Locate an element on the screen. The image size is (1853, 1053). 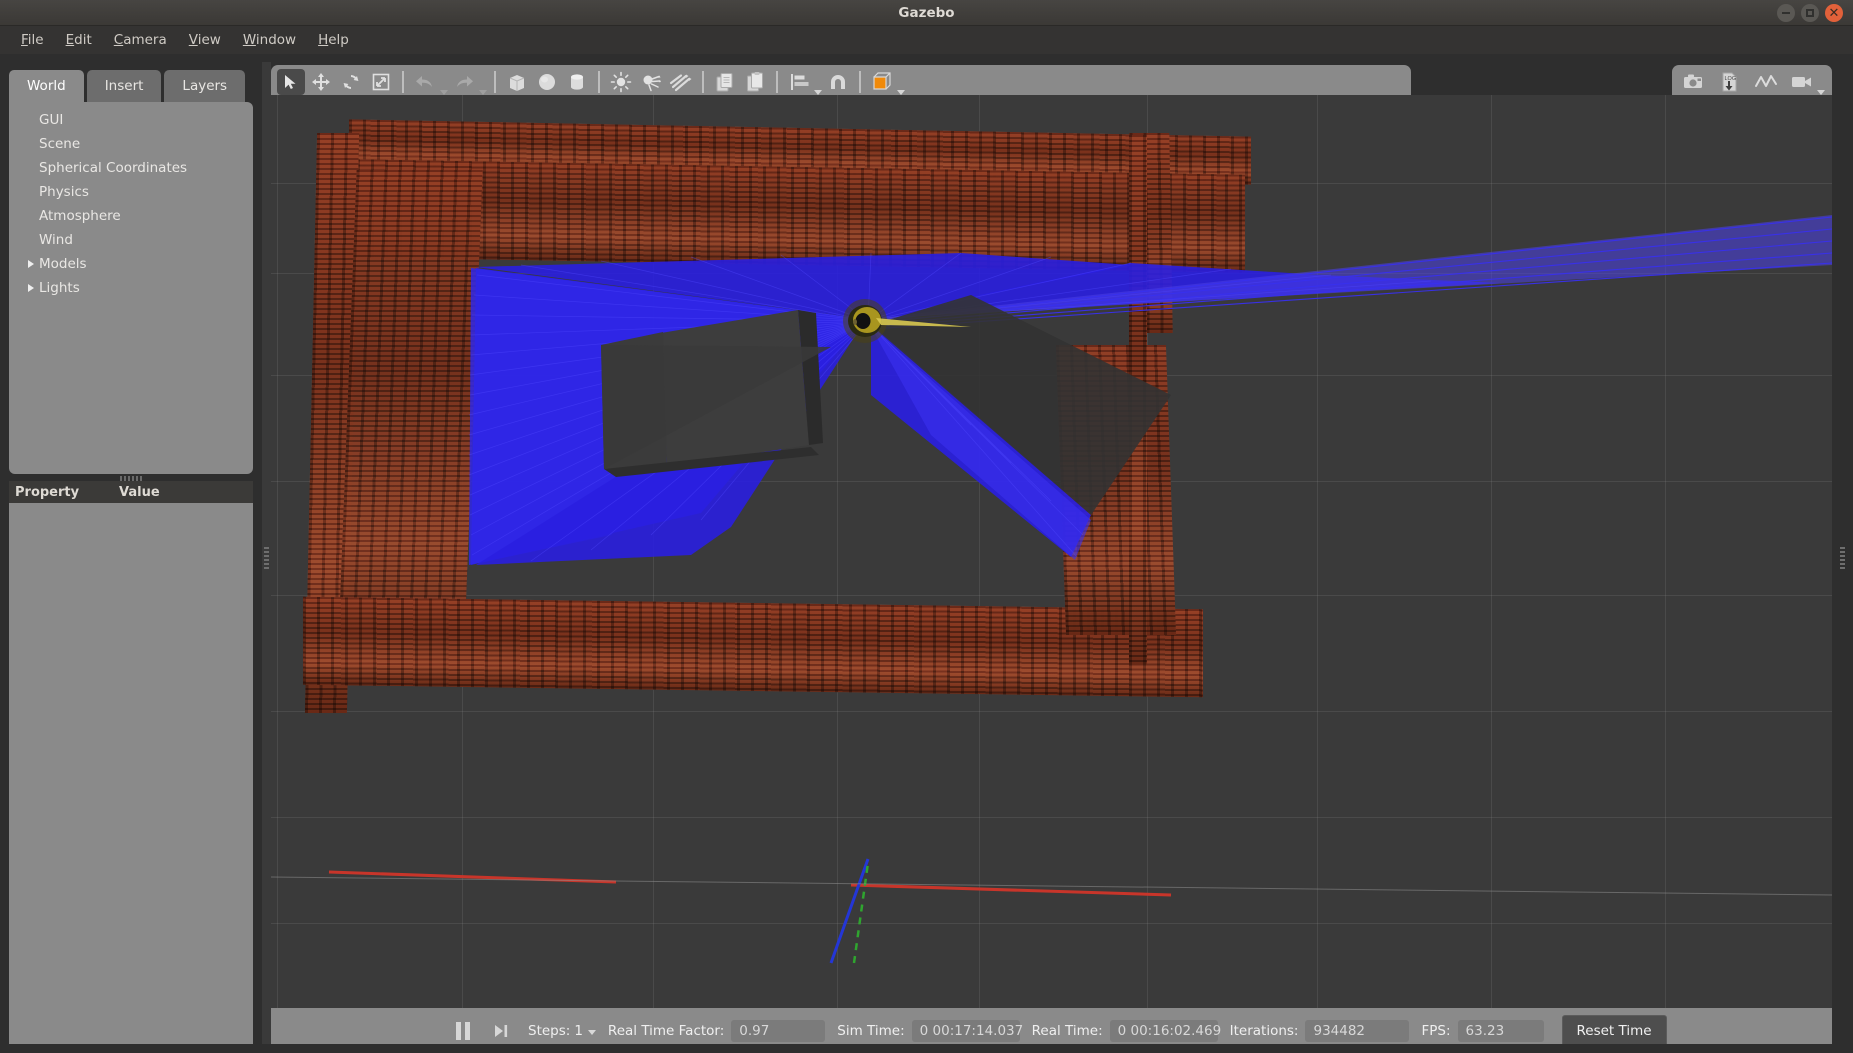
step-forward-icon is located at coordinates (501, 1030).